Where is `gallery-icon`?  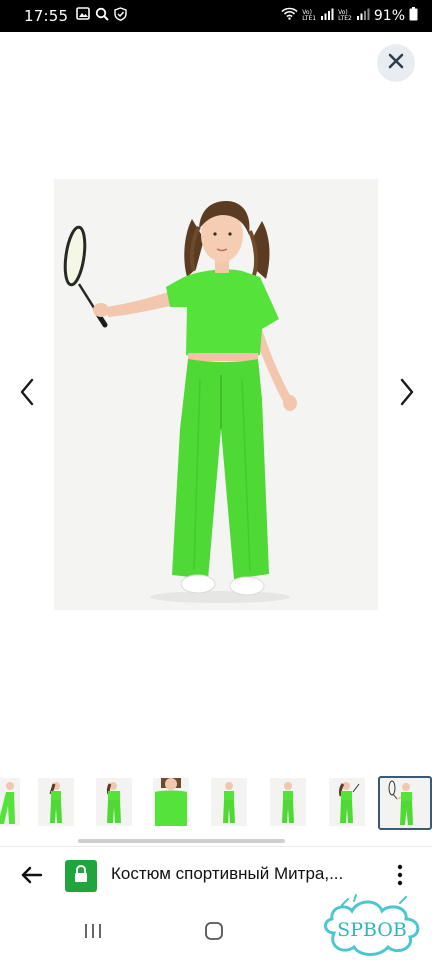 gallery-icon is located at coordinates (83, 16).